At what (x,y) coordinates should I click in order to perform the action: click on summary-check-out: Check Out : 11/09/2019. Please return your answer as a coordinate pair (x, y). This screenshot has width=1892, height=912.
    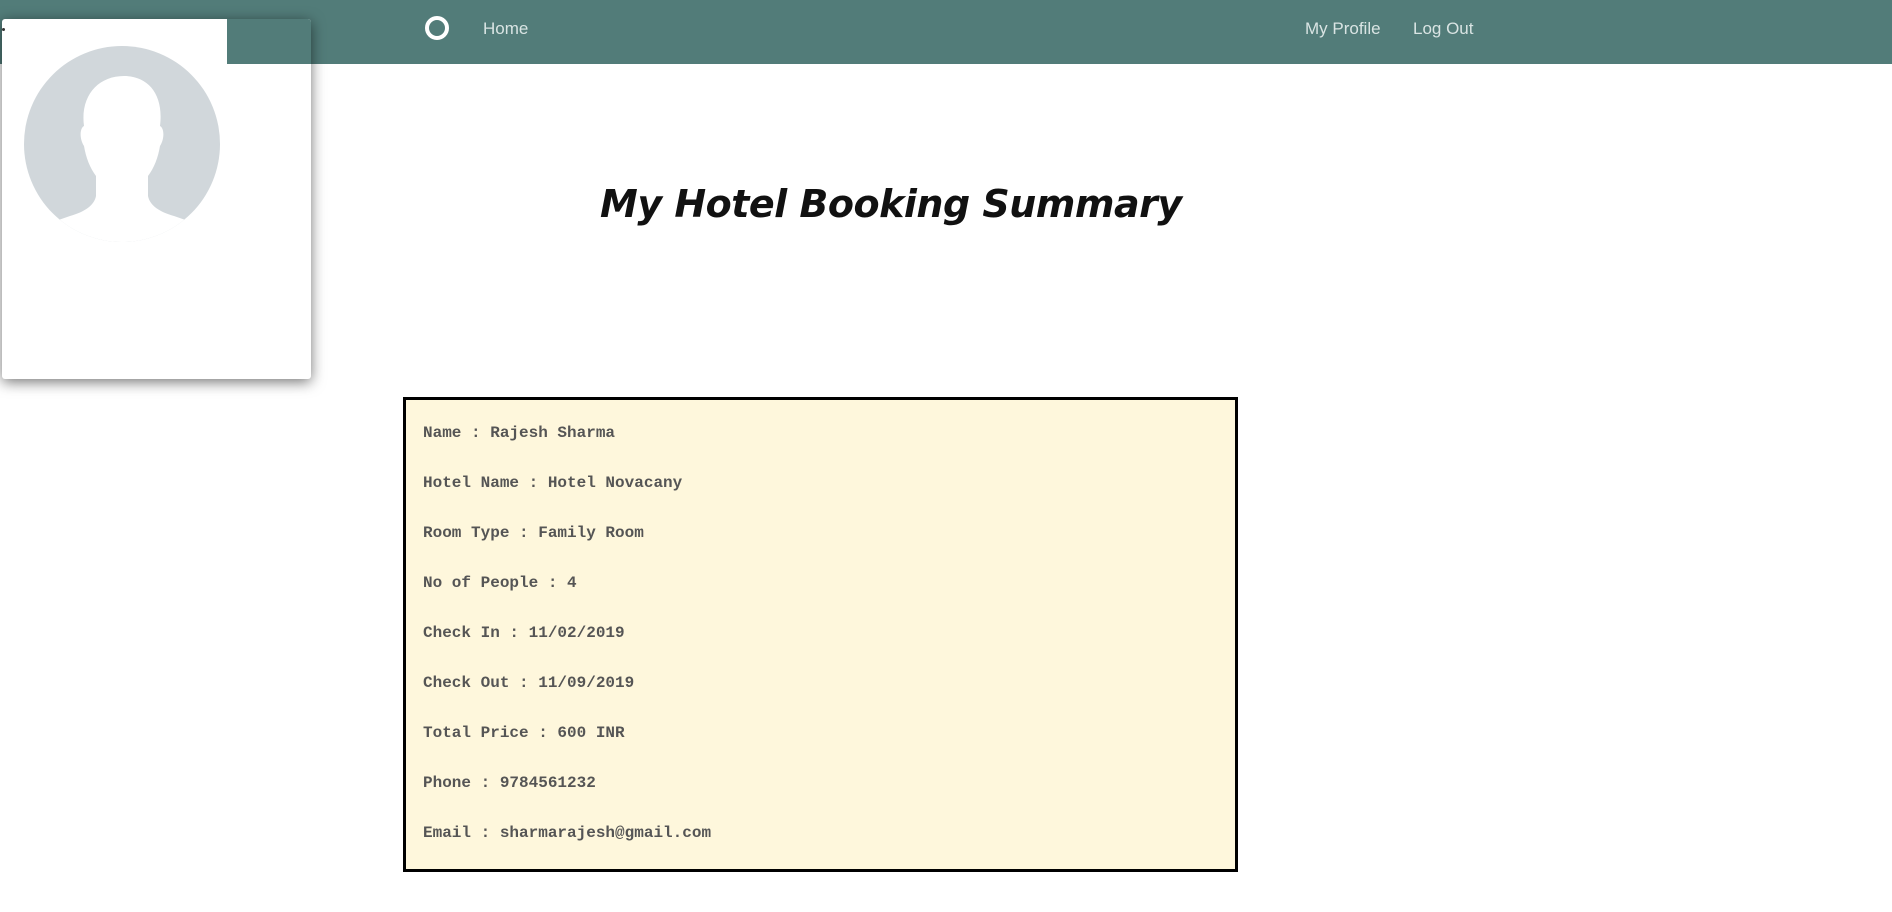
    Looking at the image, I should click on (529, 683).